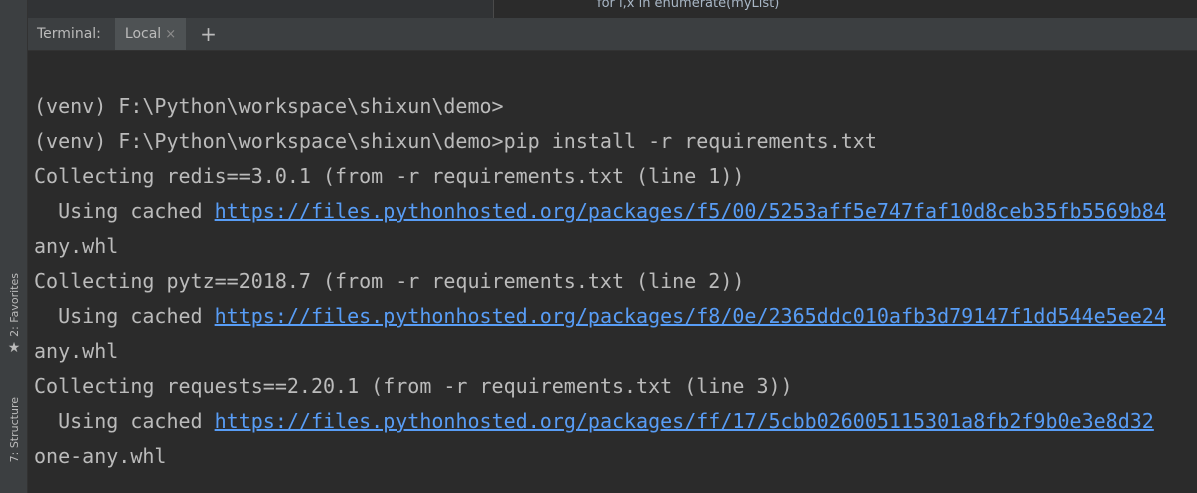 This screenshot has width=1197, height=493. I want to click on tab-local-label: Local, so click(143, 34).